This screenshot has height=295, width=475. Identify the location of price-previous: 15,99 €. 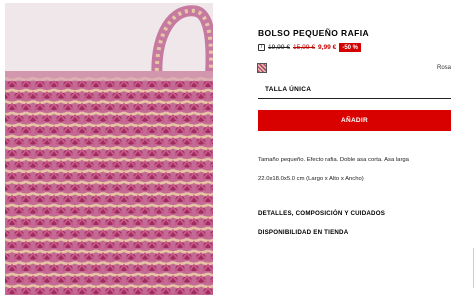
(304, 47).